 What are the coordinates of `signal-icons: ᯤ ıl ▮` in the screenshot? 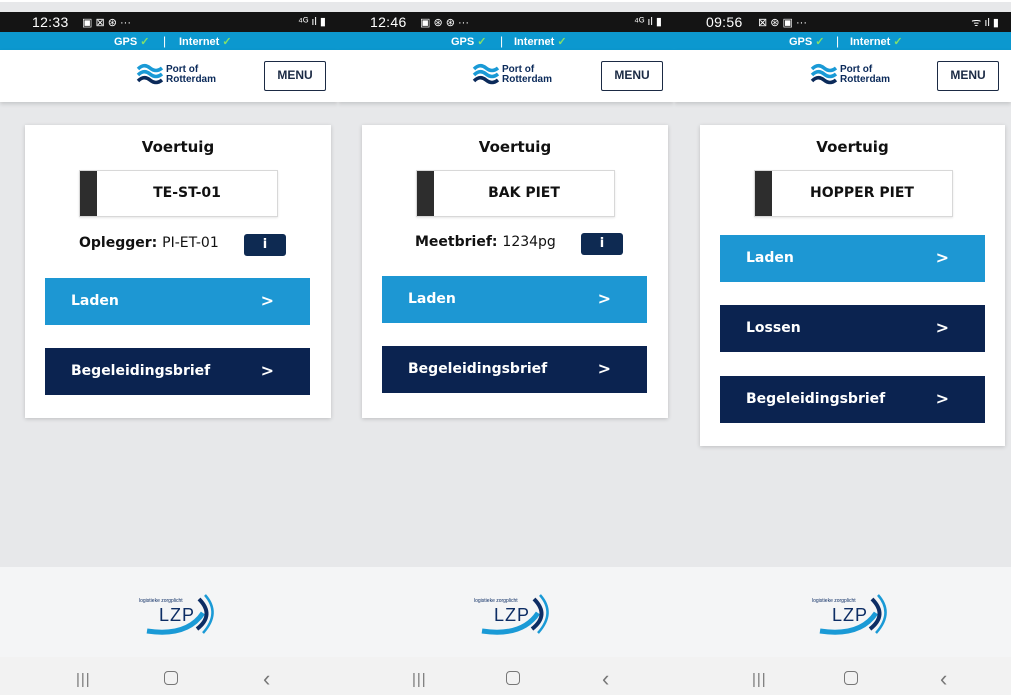 It's located at (985, 23).